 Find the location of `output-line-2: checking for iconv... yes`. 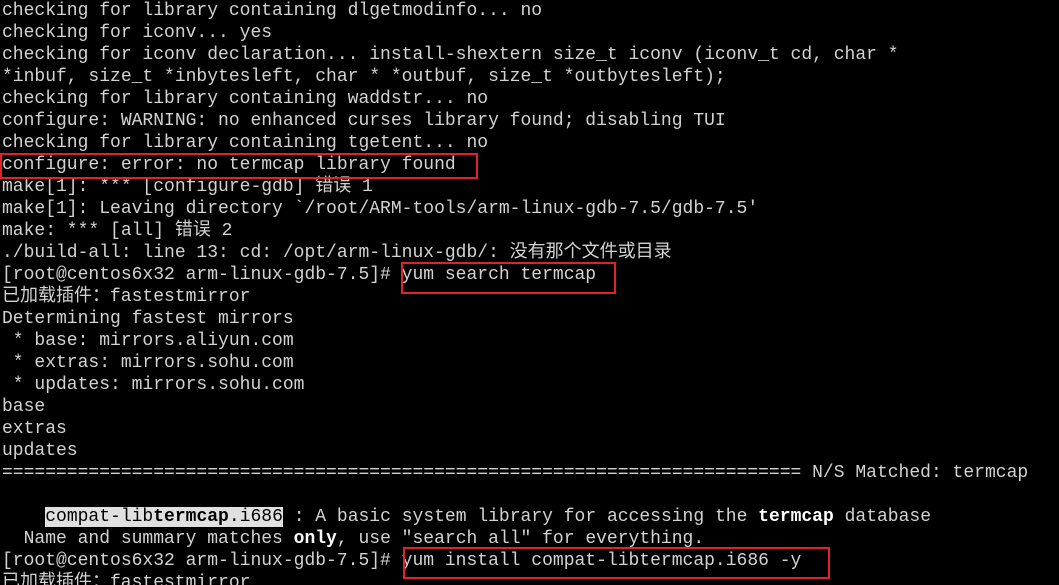

output-line-2: checking for iconv... yes is located at coordinates (137, 33).